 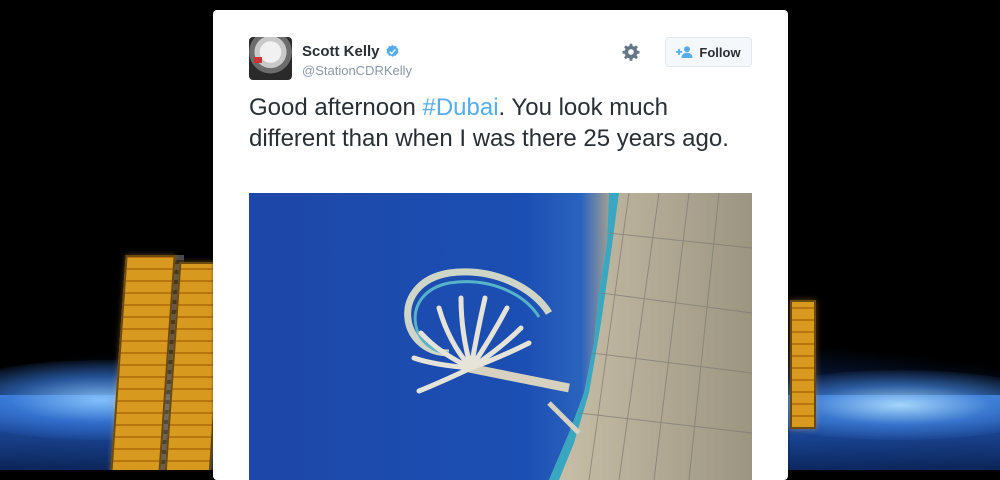 What do you see at coordinates (631, 52) in the screenshot?
I see `gear-icon` at bounding box center [631, 52].